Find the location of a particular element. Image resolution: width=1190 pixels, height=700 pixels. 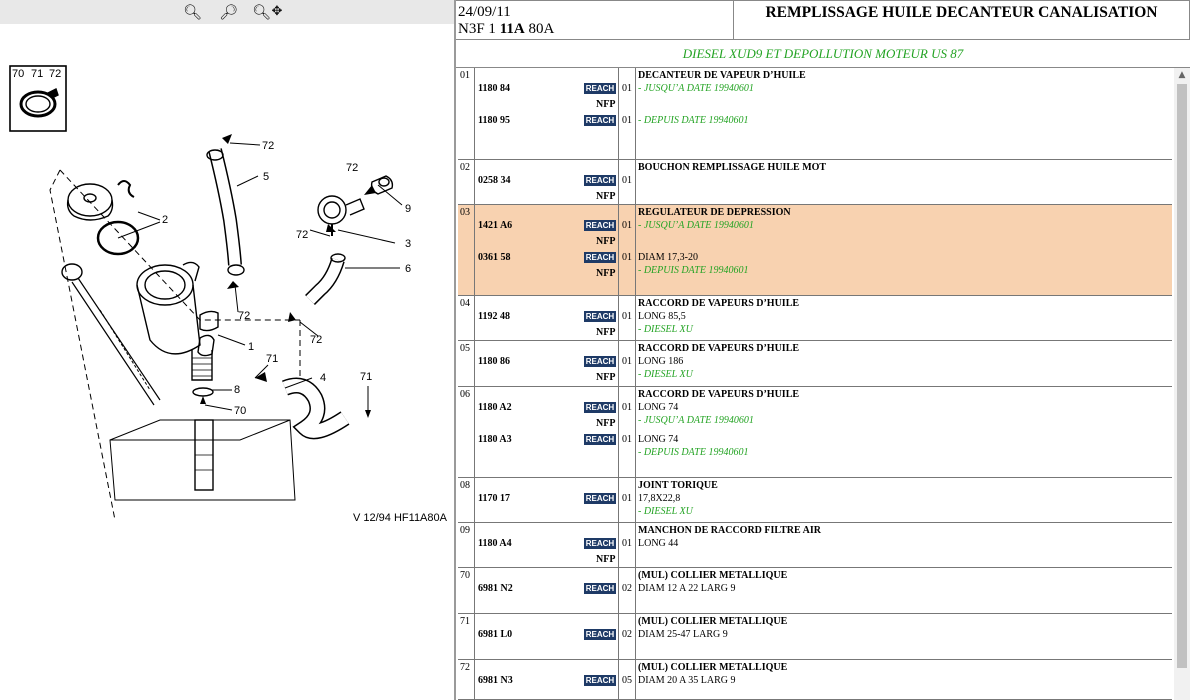

scroll-thumb is located at coordinates (1182, 376).